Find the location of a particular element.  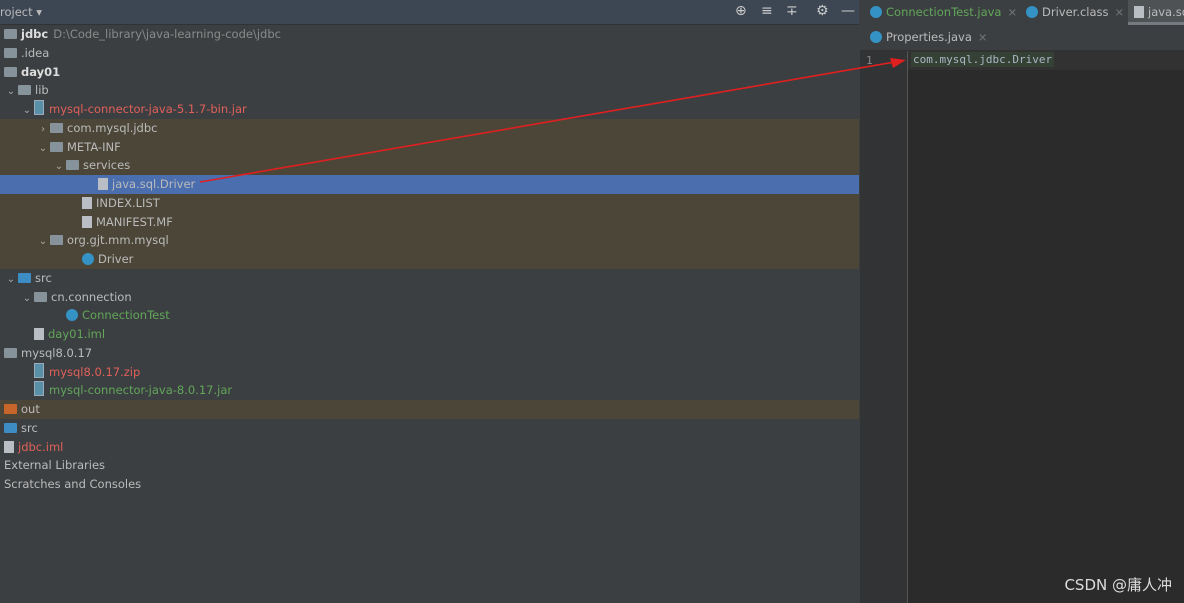

watermark: CSDN @庸人冲 is located at coordinates (1118, 585).